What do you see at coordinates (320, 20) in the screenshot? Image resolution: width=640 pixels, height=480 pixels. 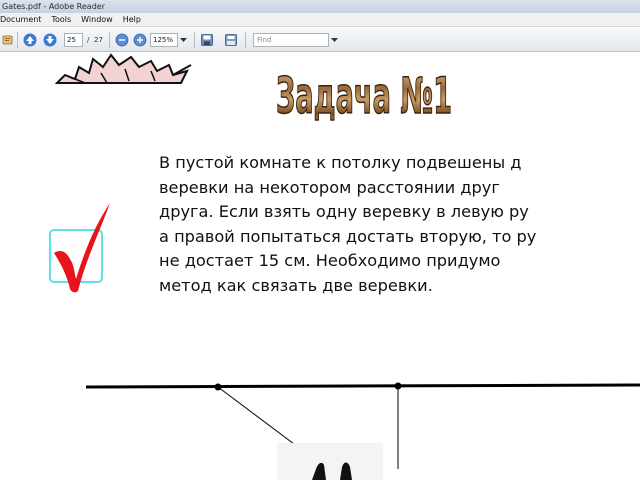 I see `menu-bar: Document Tools Window Help` at bounding box center [320, 20].